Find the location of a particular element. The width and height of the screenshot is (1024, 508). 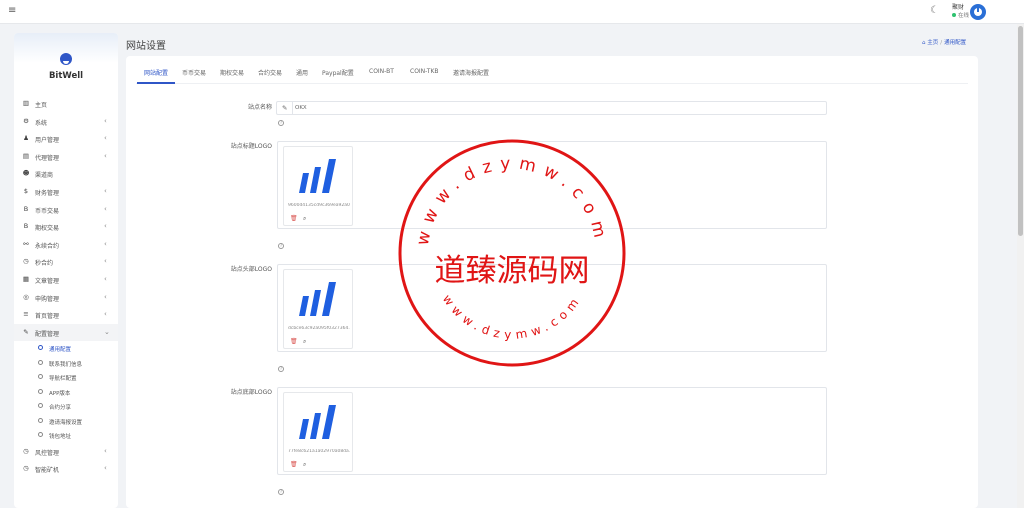

submenu-item-6: 钱包地址 is located at coordinates (66, 435).